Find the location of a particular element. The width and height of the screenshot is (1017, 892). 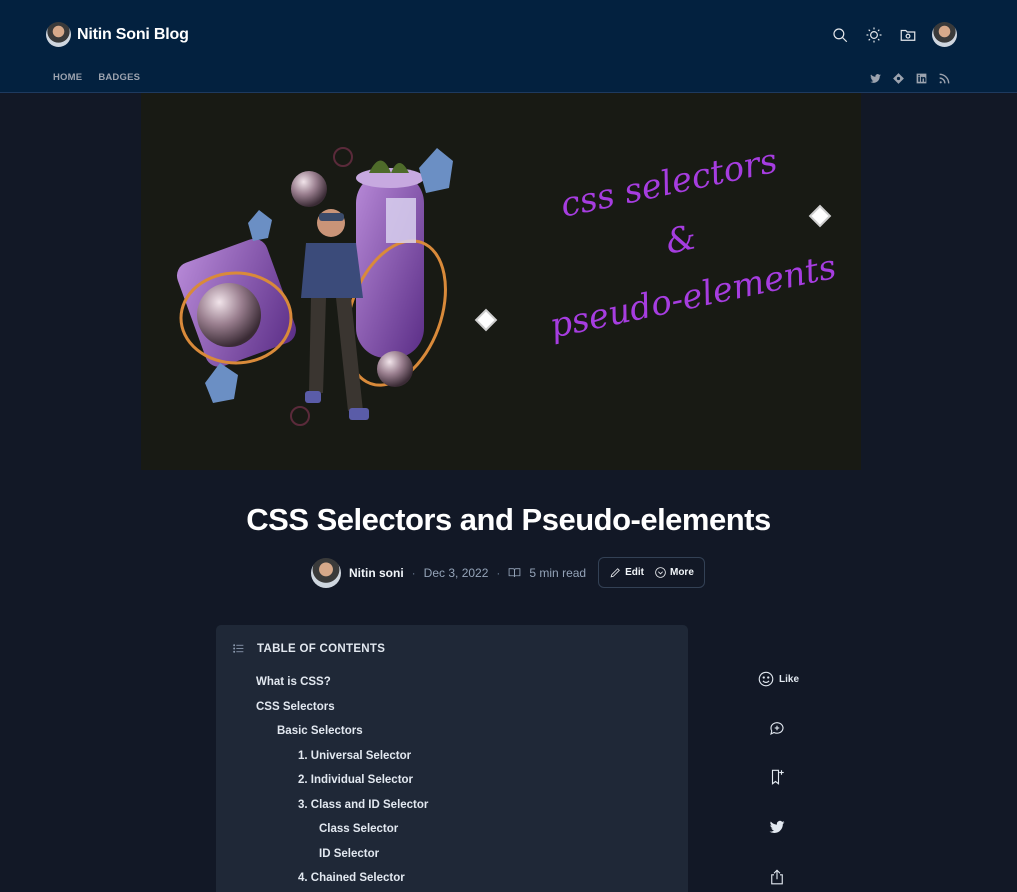

toc-item: 4. Chained Selector is located at coordinates (342, 881).